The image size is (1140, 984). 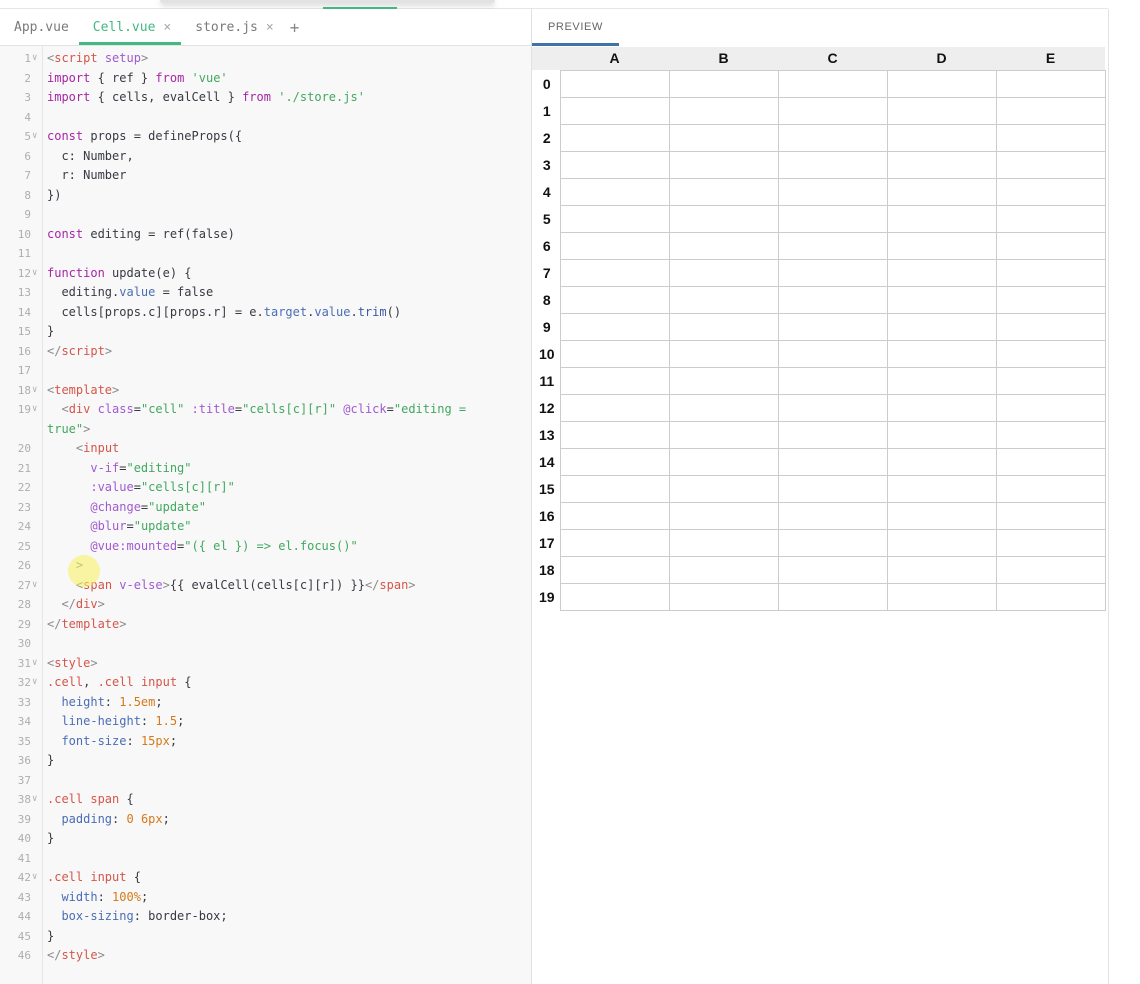 What do you see at coordinates (266, 878) in the screenshot?
I see `code-line: 42 ∨ .cell input {` at bounding box center [266, 878].